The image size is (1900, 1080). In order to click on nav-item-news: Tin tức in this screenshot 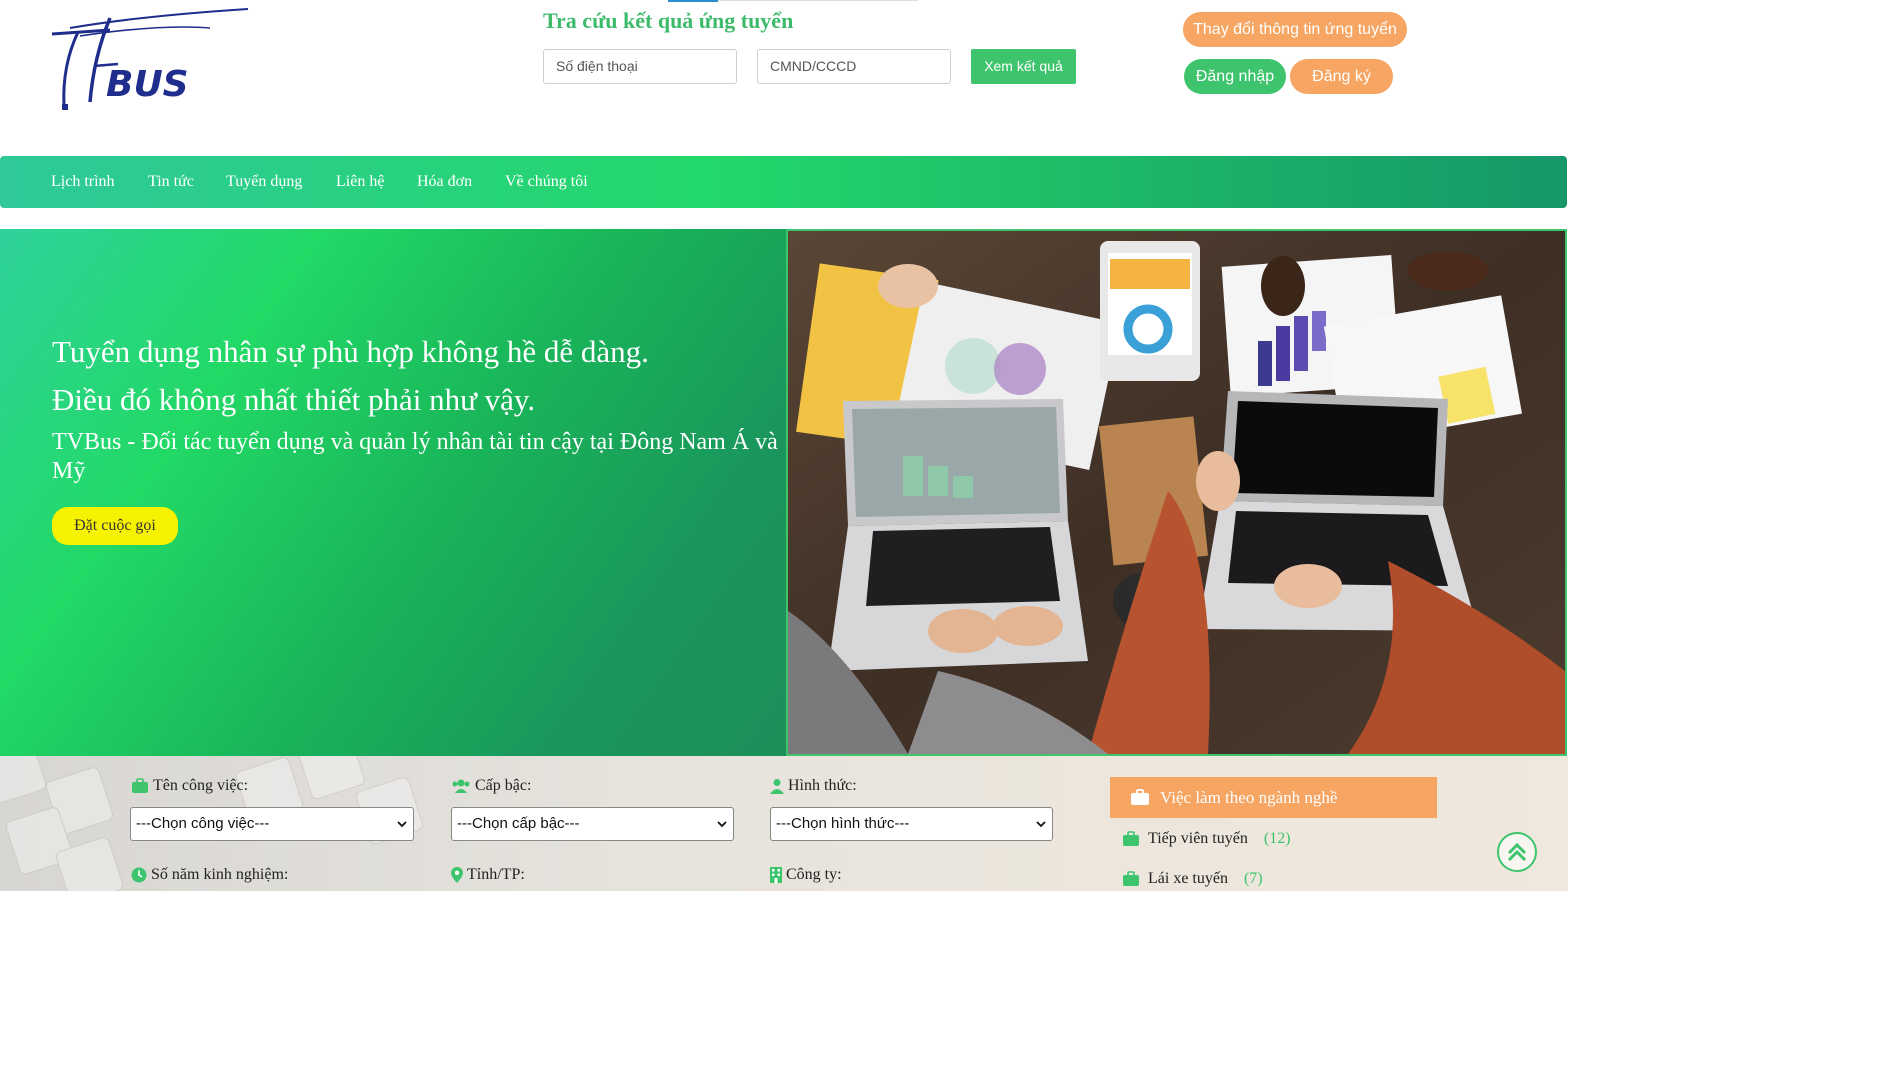, I will do `click(171, 182)`.